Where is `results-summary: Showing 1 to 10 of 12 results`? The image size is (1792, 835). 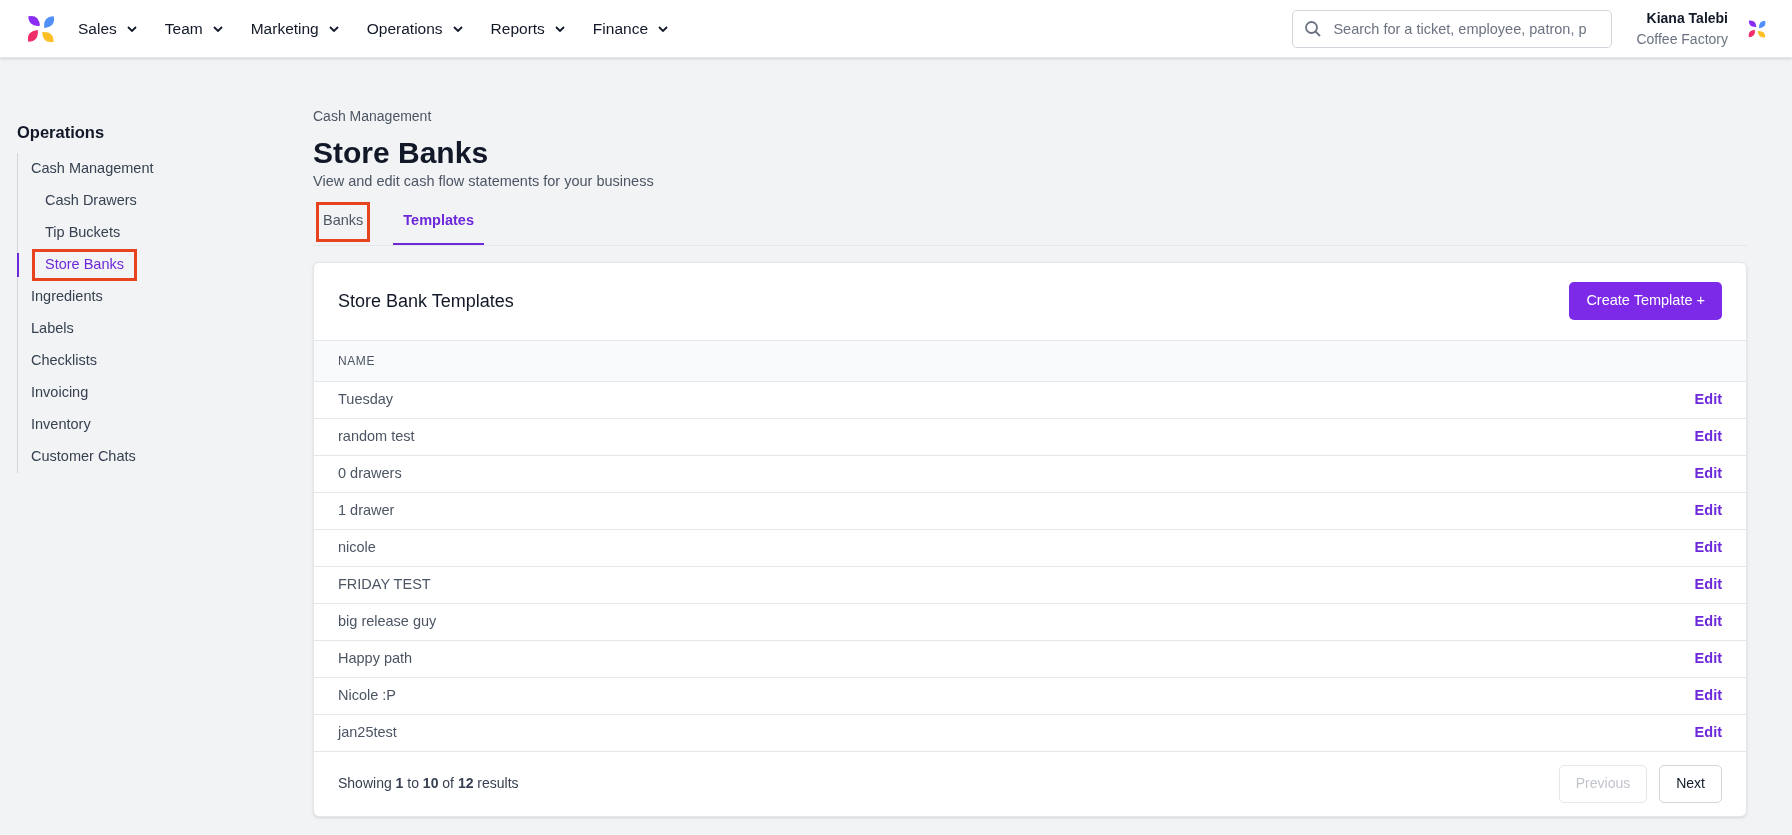 results-summary: Showing 1 to 10 of 12 results is located at coordinates (428, 784).